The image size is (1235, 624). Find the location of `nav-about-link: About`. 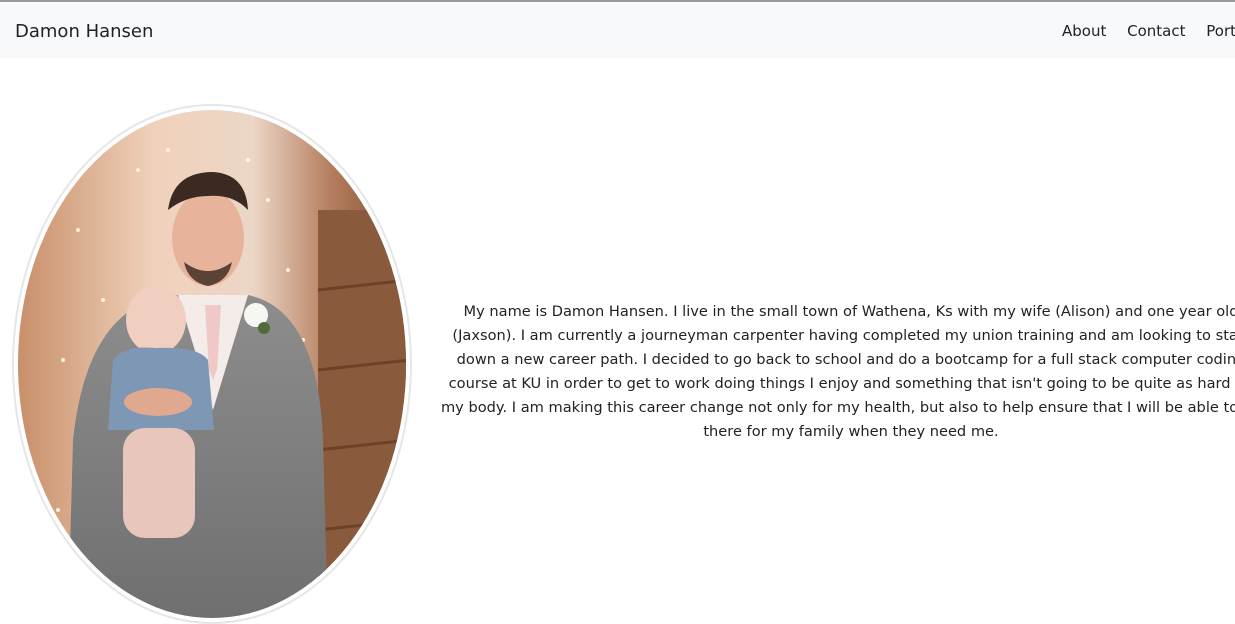

nav-about-link: About is located at coordinates (1084, 31).